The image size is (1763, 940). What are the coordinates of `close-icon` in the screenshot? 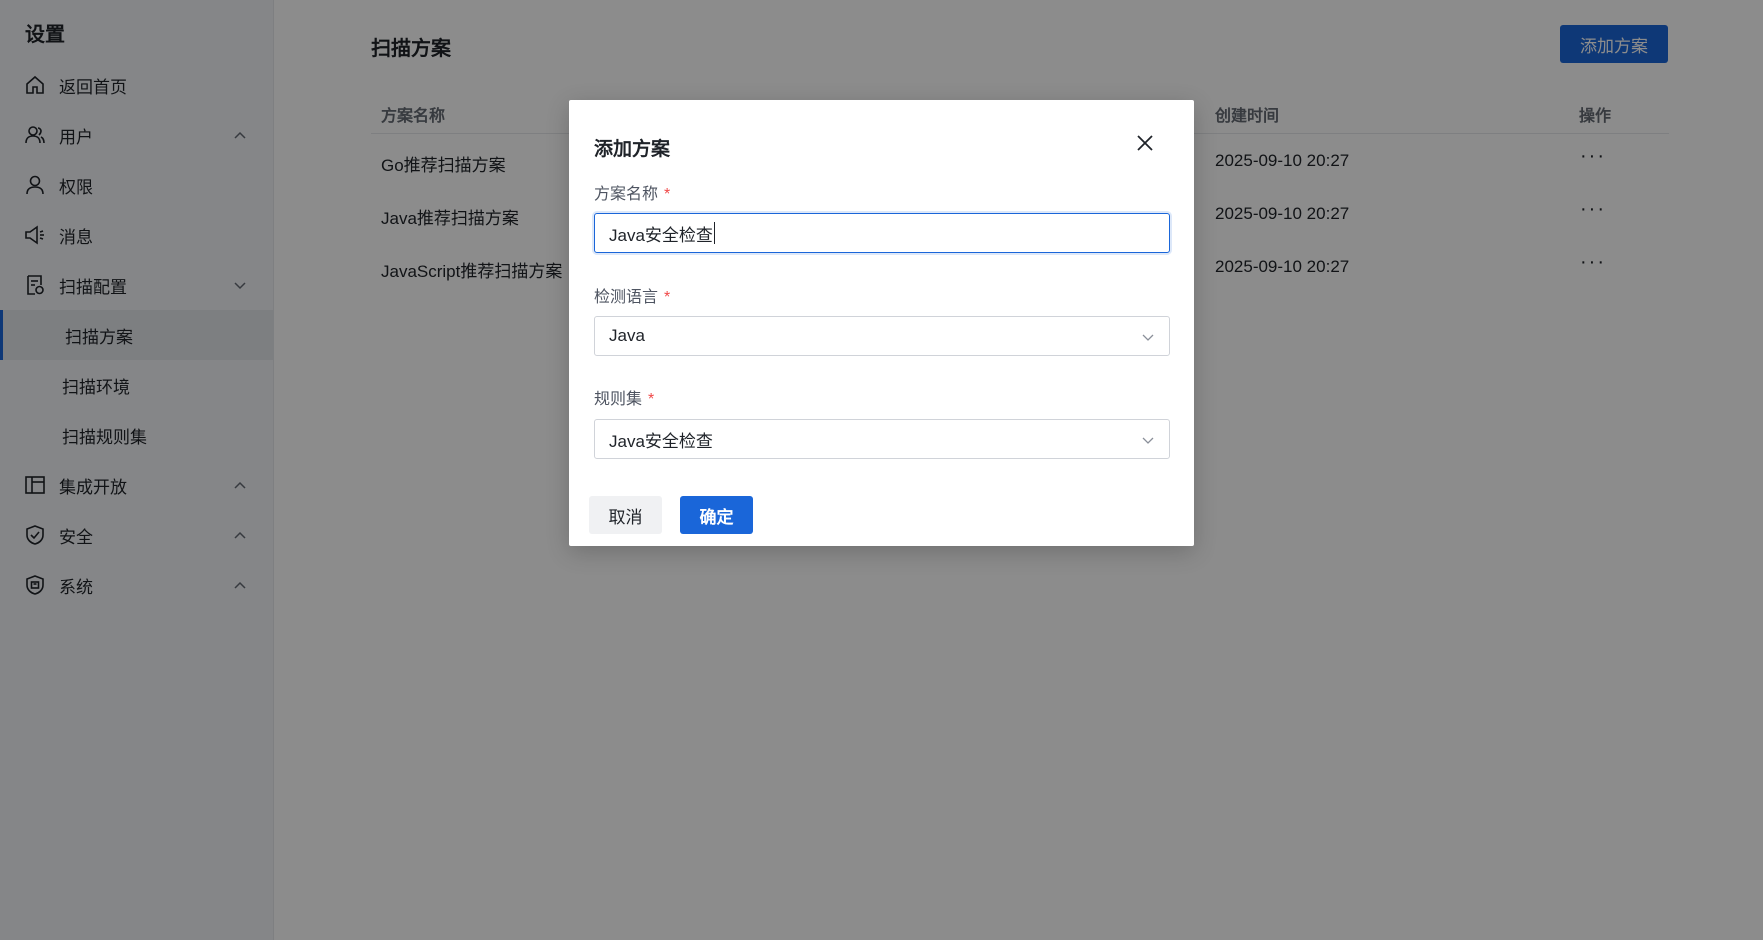 It's located at (1145, 143).